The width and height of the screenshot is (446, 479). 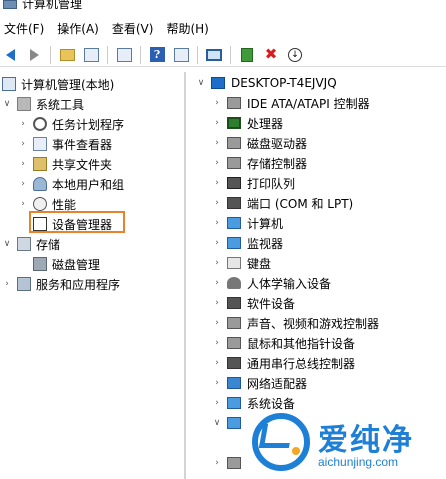 What do you see at coordinates (124, 55) in the screenshot?
I see `properties-button` at bounding box center [124, 55].